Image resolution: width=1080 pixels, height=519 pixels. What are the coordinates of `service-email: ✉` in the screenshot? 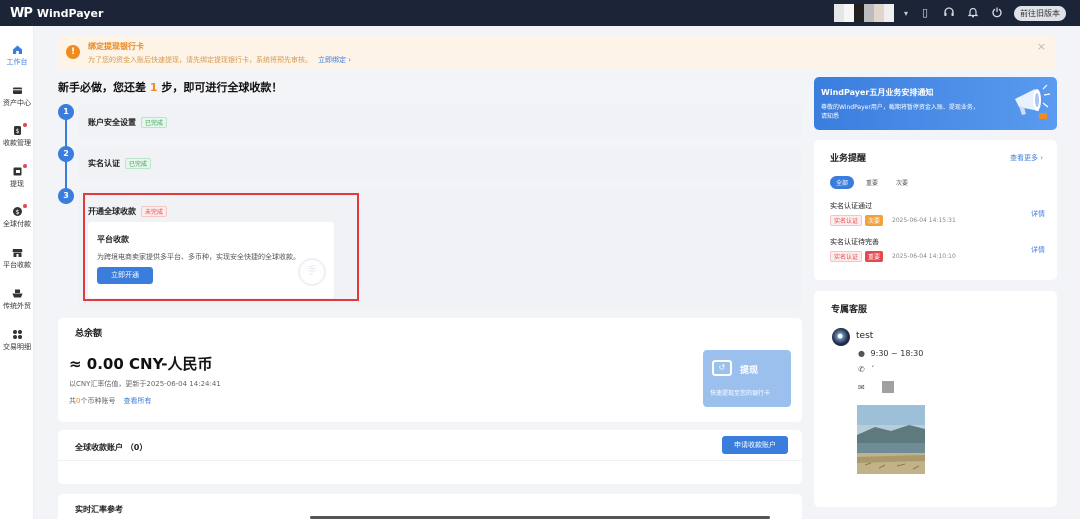 It's located at (876, 387).